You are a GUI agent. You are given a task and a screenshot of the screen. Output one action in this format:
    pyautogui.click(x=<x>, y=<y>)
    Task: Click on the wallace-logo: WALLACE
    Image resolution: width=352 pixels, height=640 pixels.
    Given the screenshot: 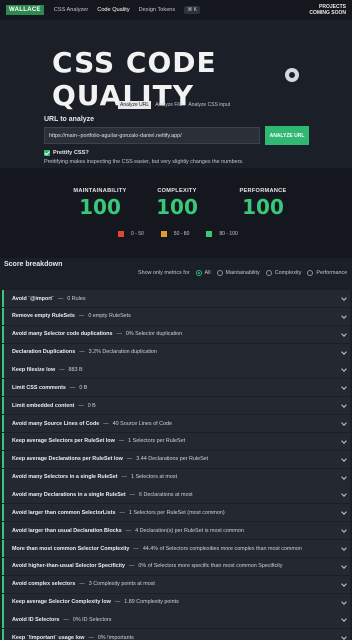 What is the action you would take?
    pyautogui.click(x=25, y=10)
    